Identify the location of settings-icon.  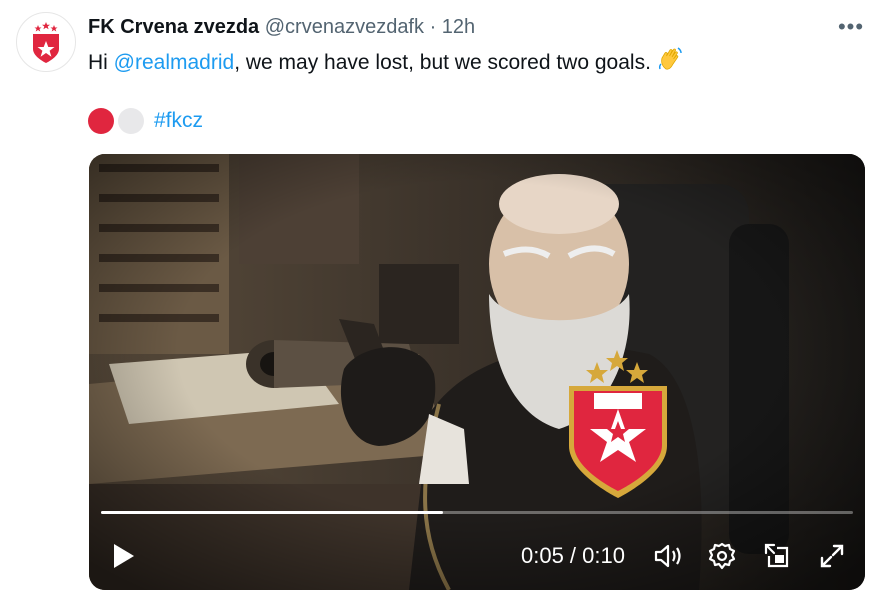
(722, 556).